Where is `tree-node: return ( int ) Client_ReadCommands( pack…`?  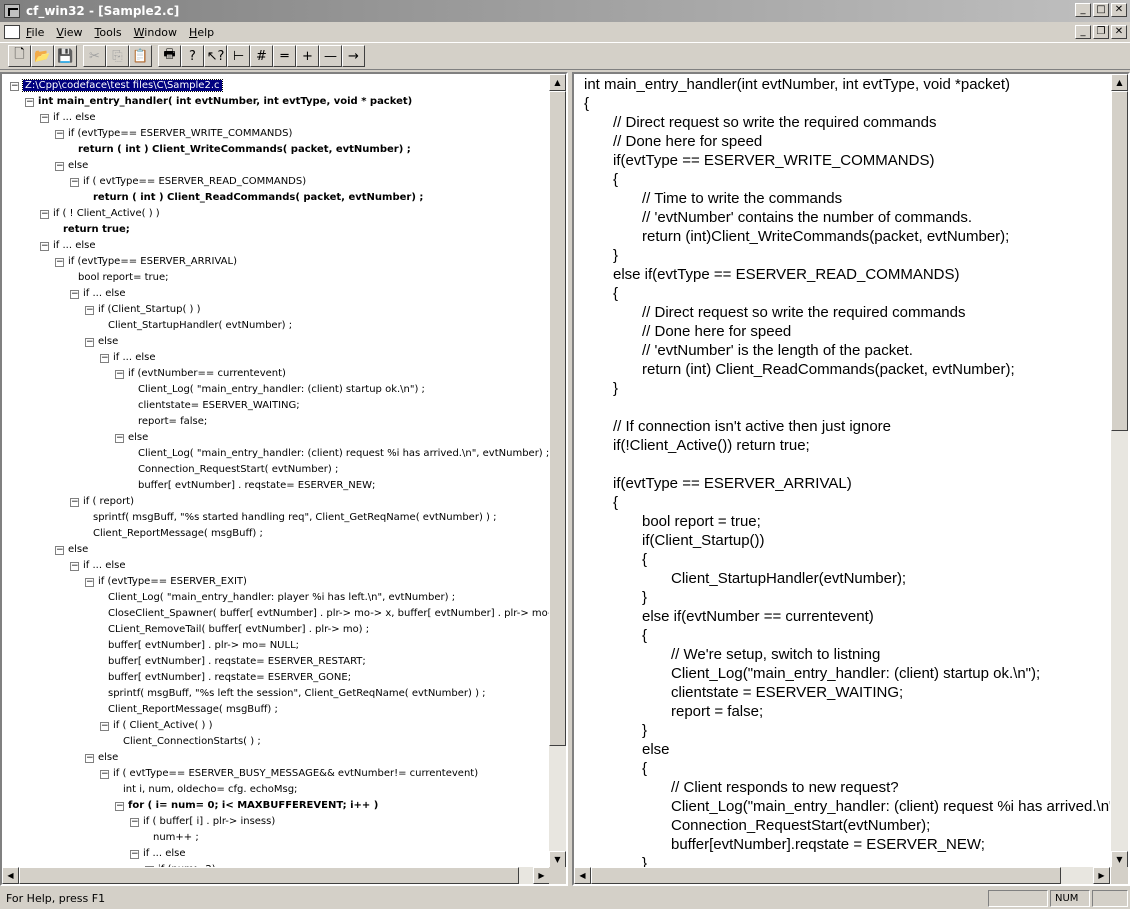 tree-node: return ( int ) Client_ReadCommands( pack… is located at coordinates (254, 198).